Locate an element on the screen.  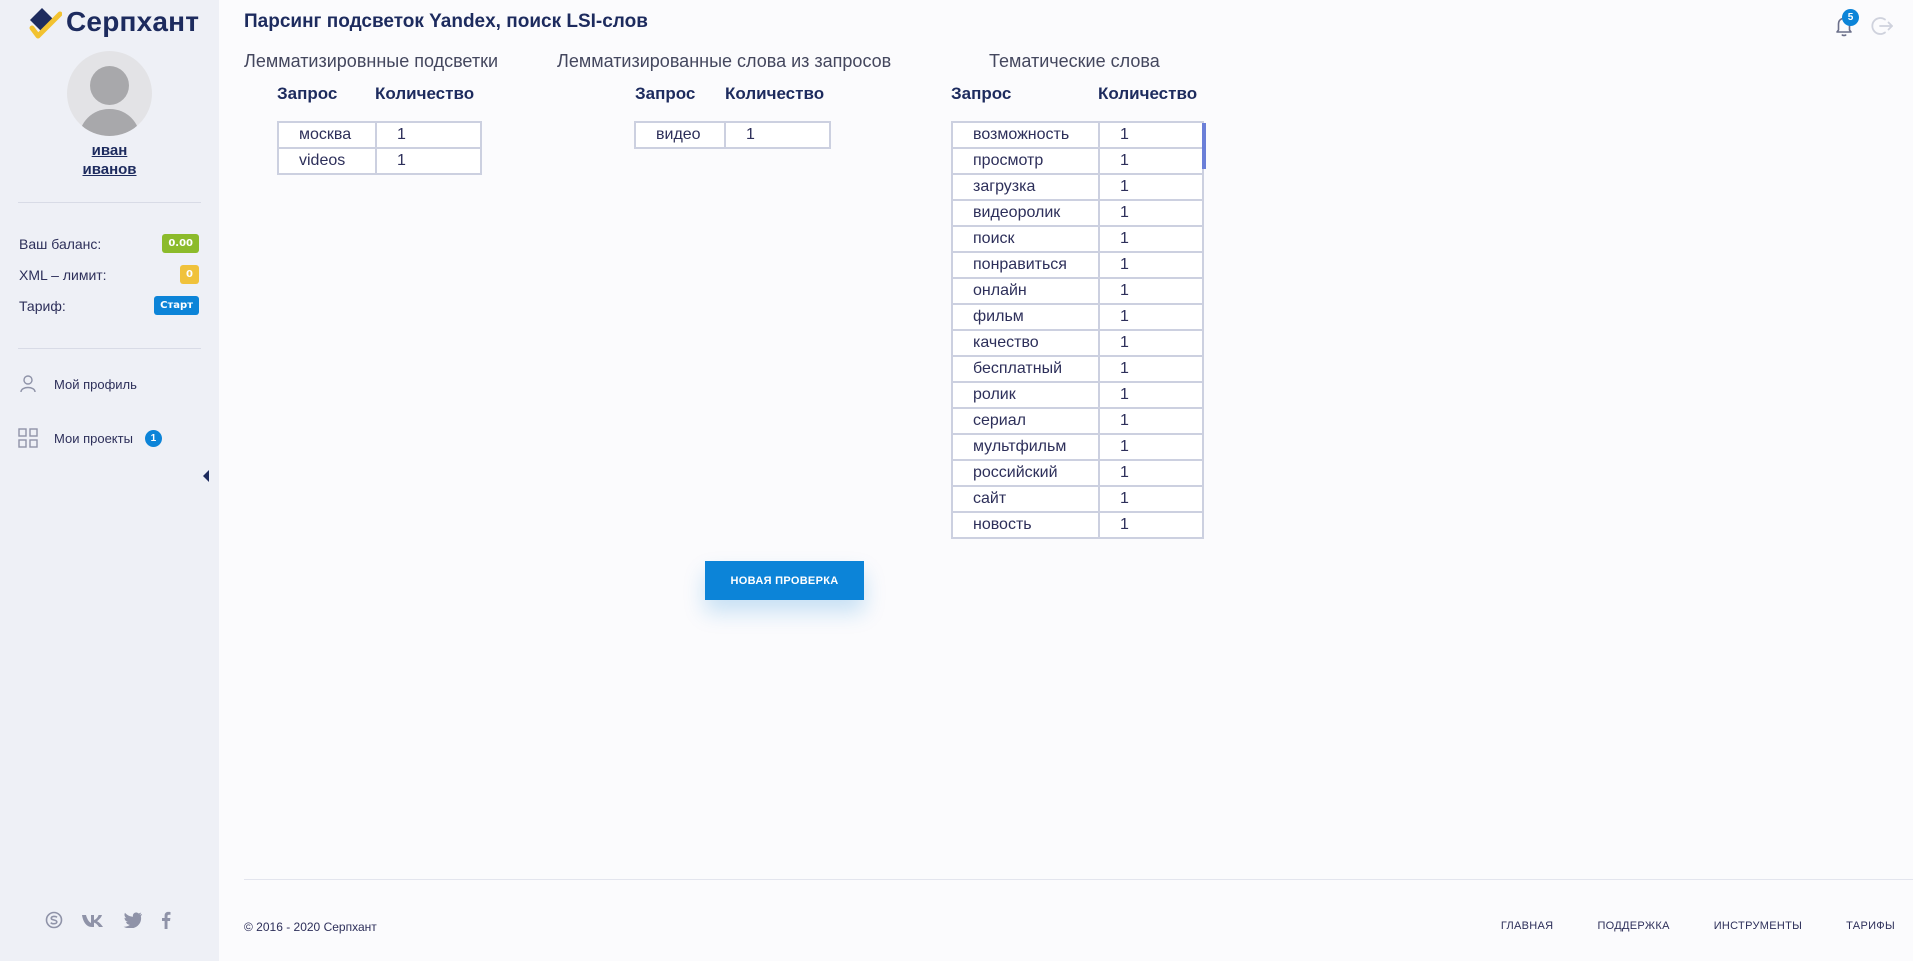
social-links is located at coordinates (108, 920).